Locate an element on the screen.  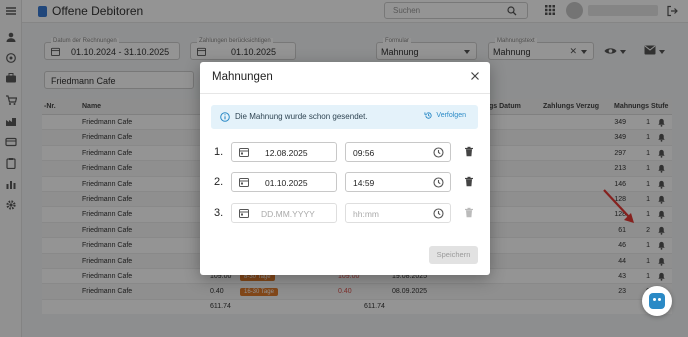
history-icon is located at coordinates (428, 115).